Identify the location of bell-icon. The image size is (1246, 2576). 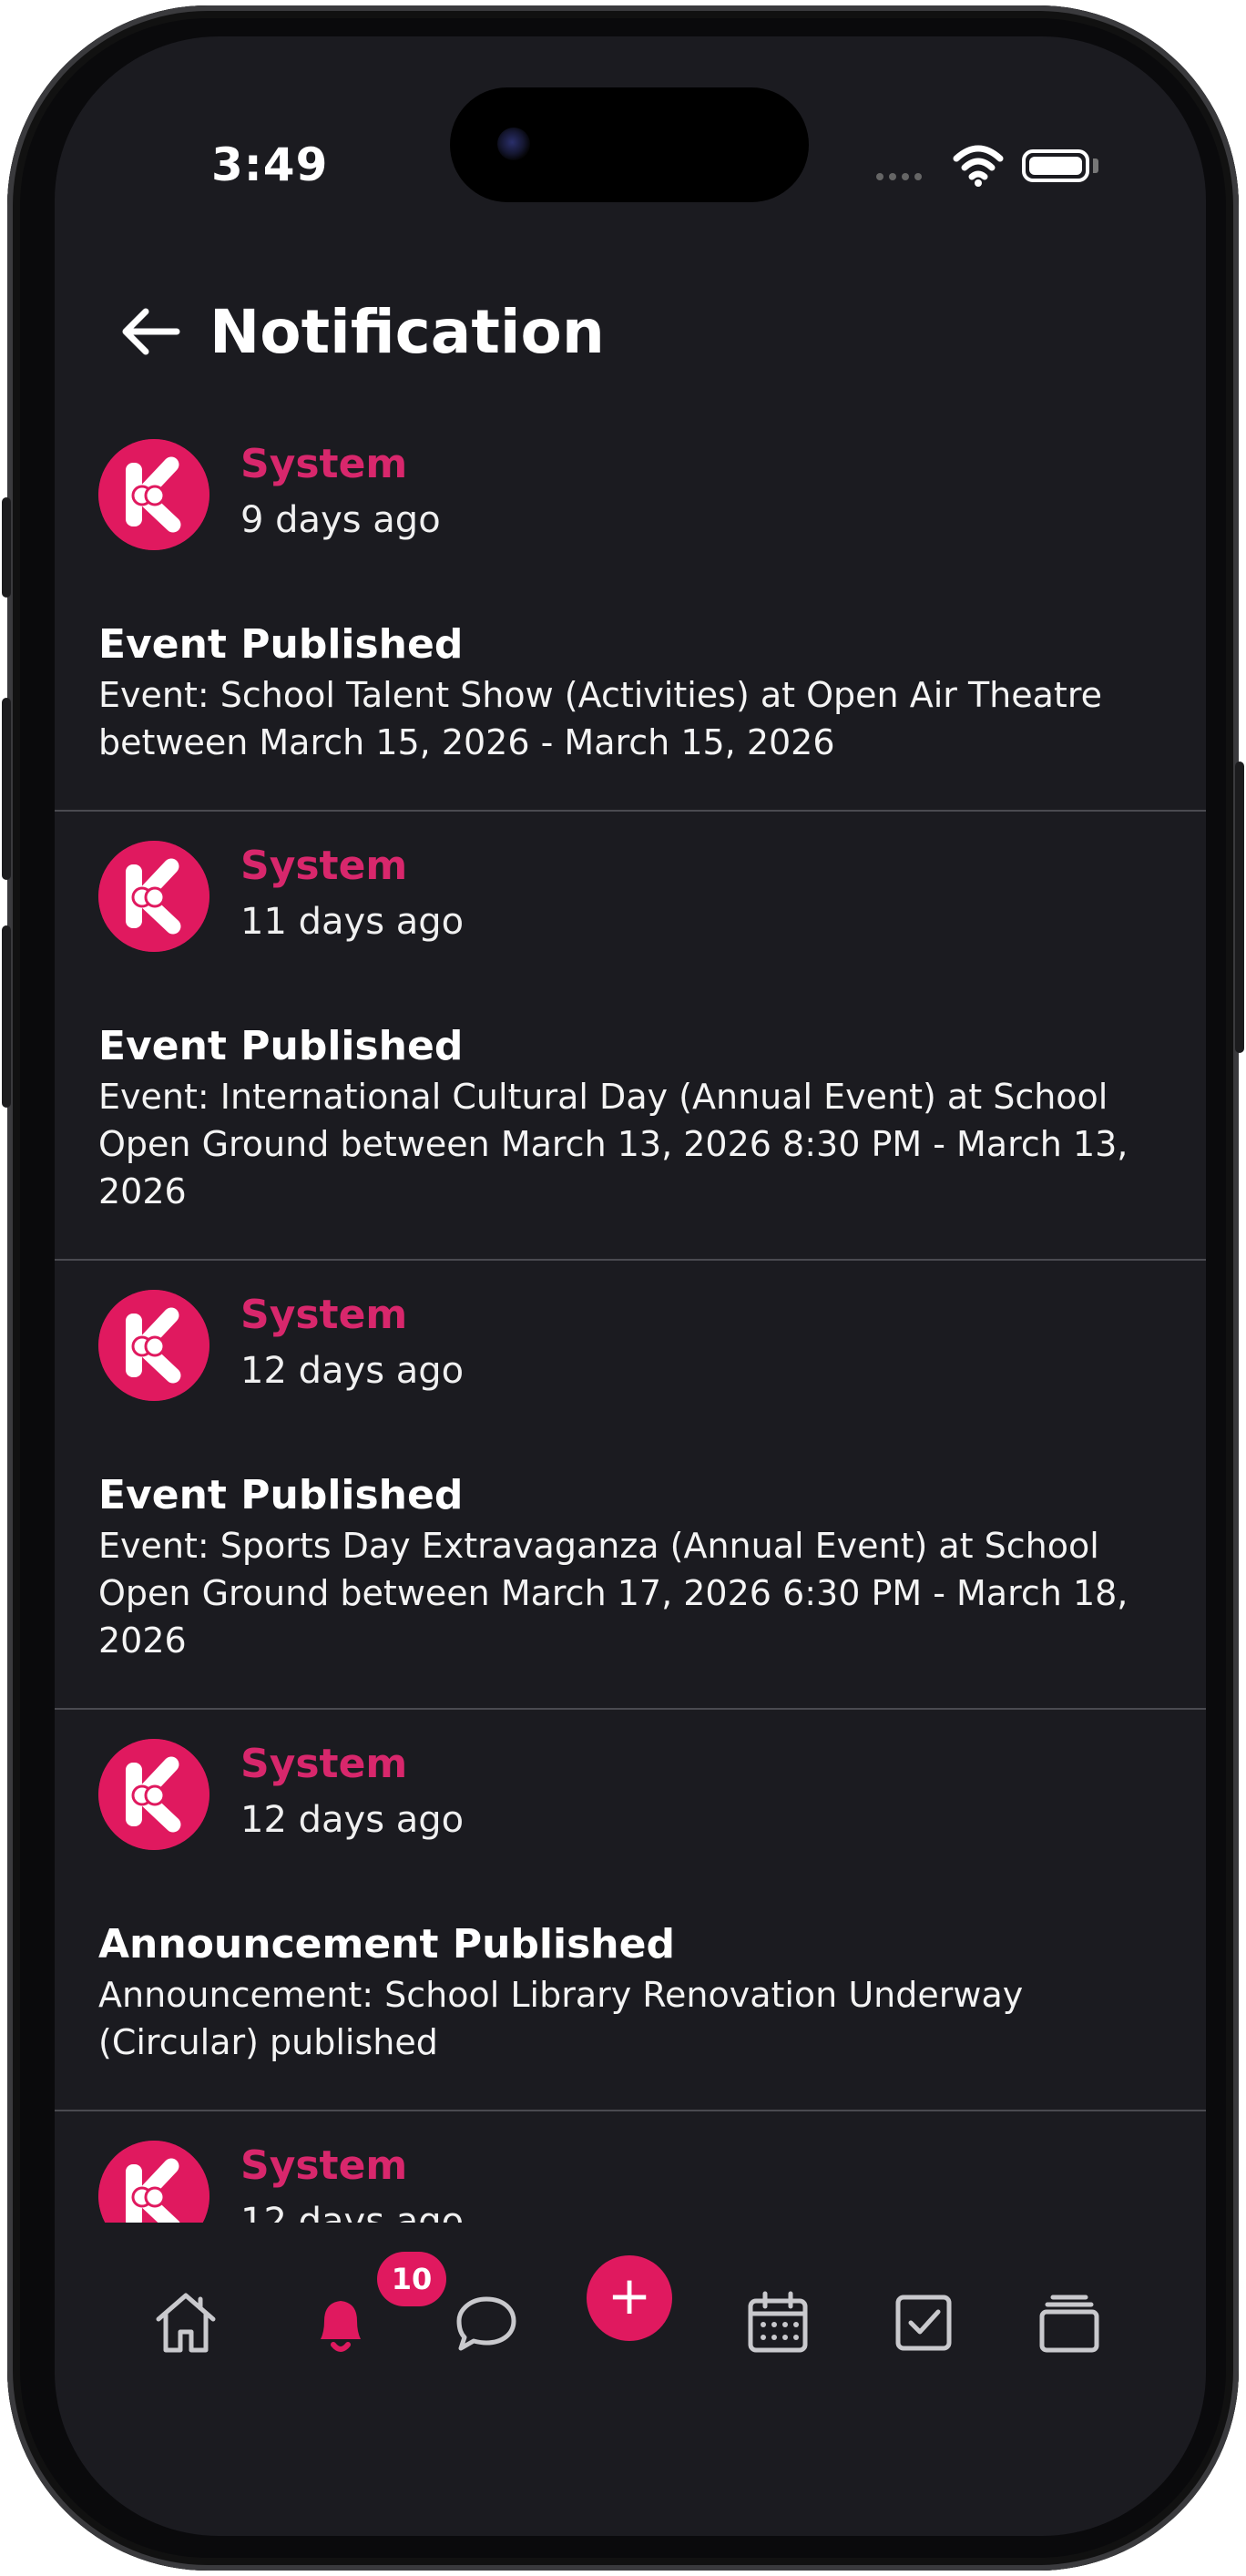
(341, 2322).